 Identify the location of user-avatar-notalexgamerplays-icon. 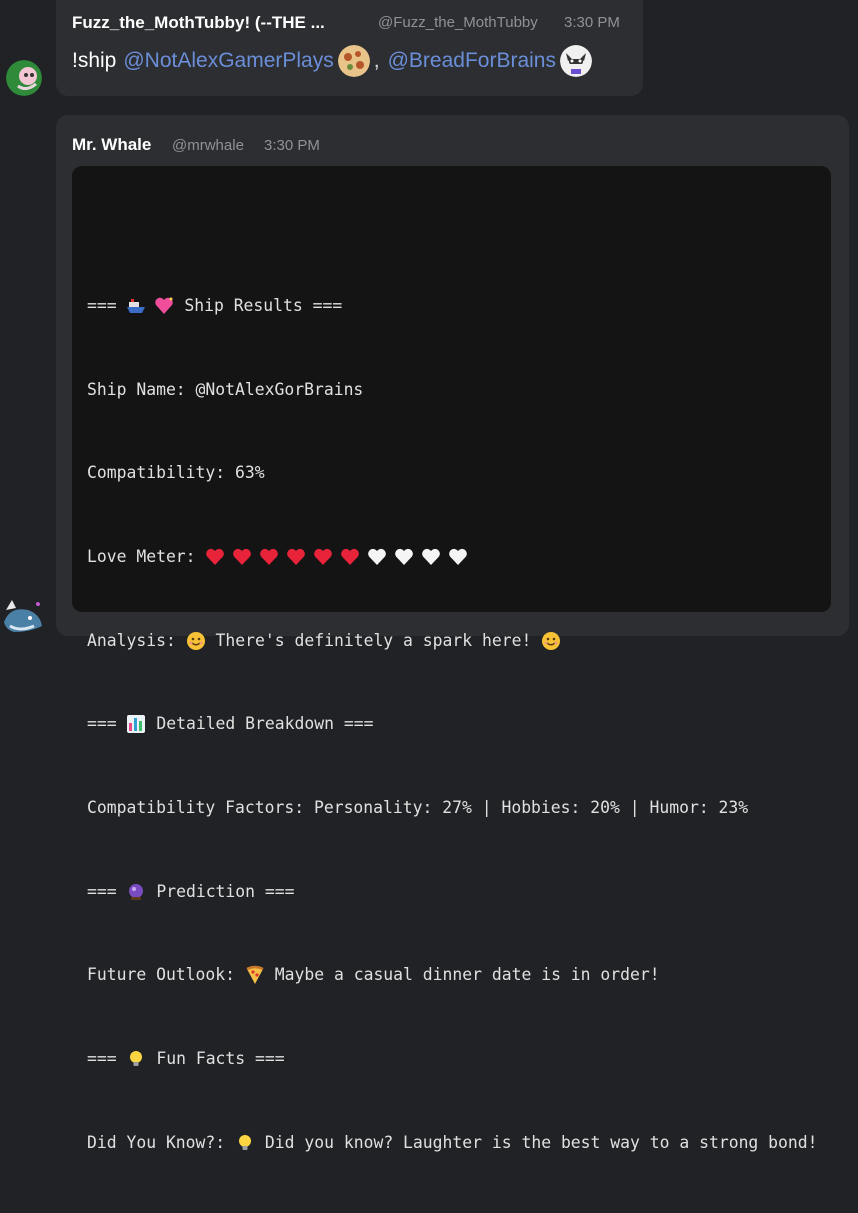
(353, 61).